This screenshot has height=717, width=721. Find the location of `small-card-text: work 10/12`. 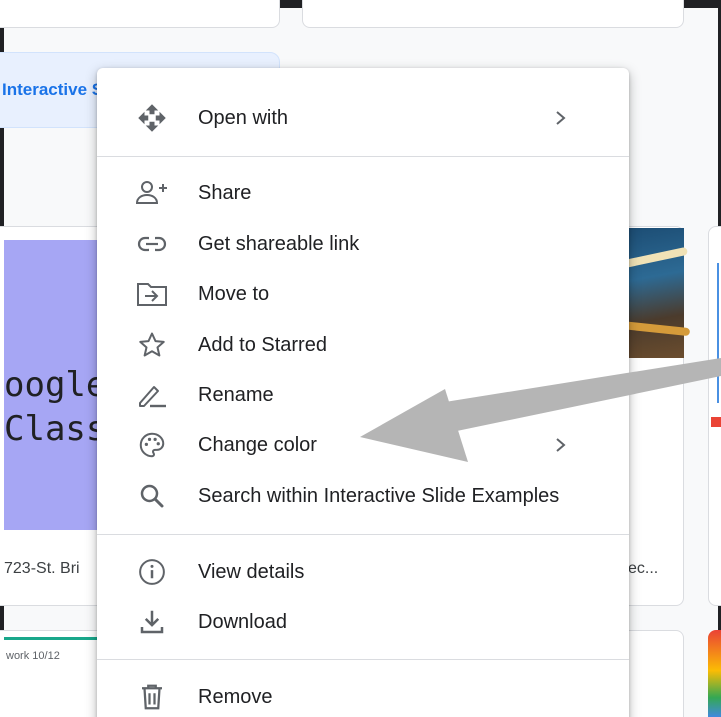

small-card-text: work 10/12 is located at coordinates (33, 656).